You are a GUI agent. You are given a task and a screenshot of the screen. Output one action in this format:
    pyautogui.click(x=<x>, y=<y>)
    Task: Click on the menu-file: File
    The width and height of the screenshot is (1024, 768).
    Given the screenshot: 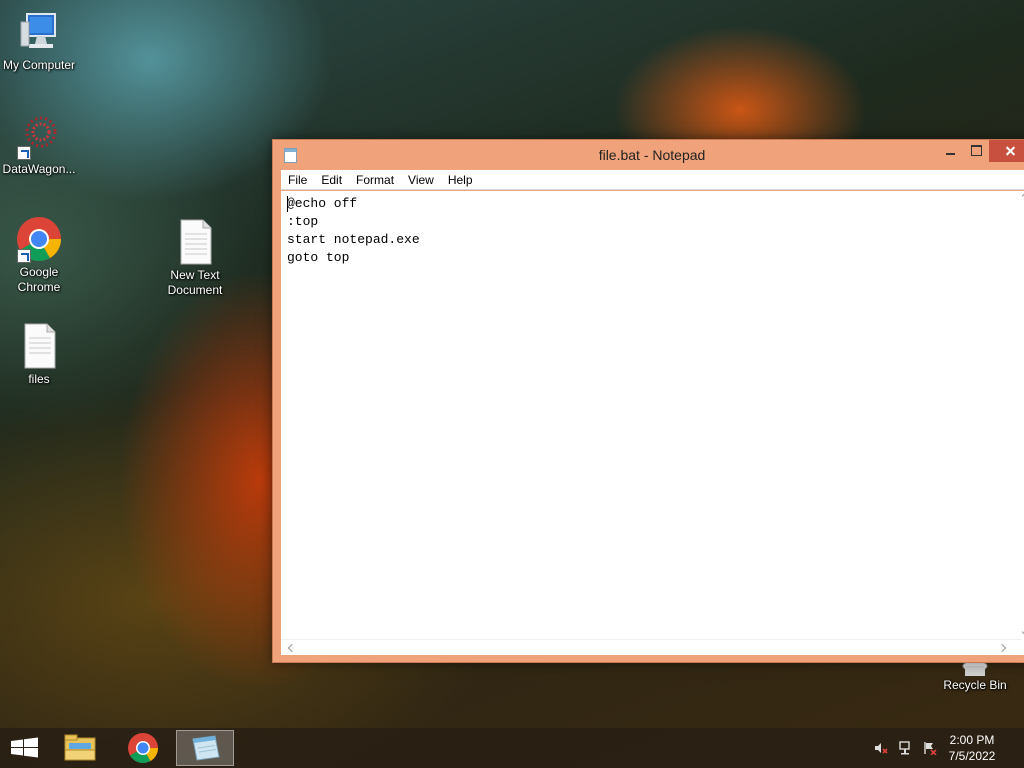 What is the action you would take?
    pyautogui.click(x=297, y=180)
    